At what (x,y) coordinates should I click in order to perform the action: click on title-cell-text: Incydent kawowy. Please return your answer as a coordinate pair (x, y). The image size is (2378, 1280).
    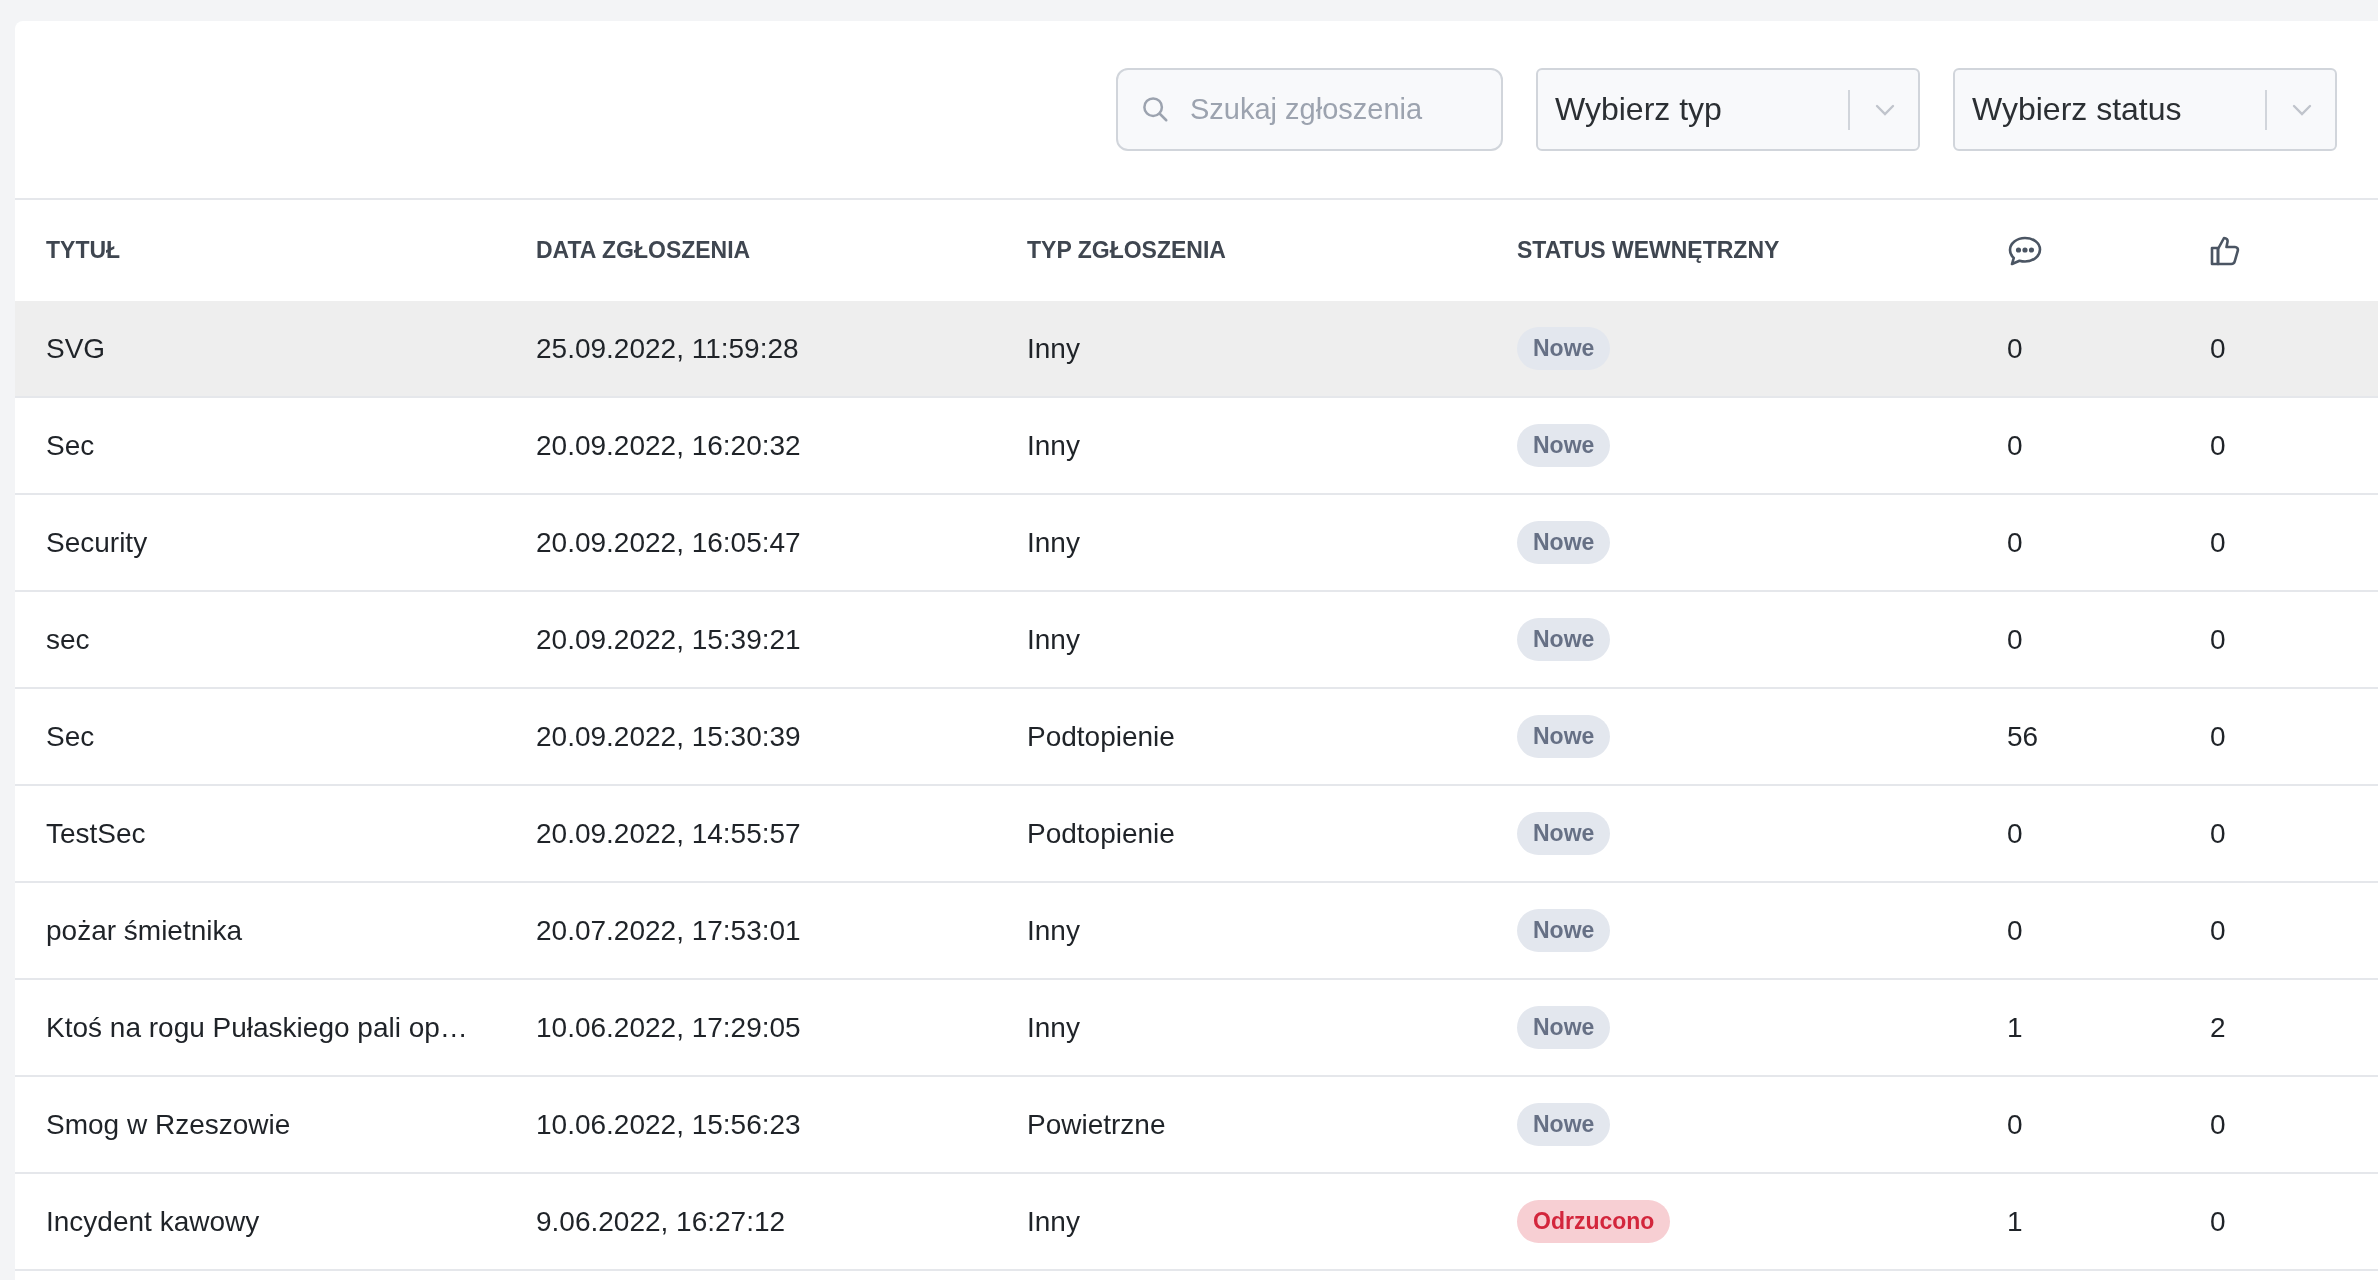
    Looking at the image, I should click on (153, 1221).